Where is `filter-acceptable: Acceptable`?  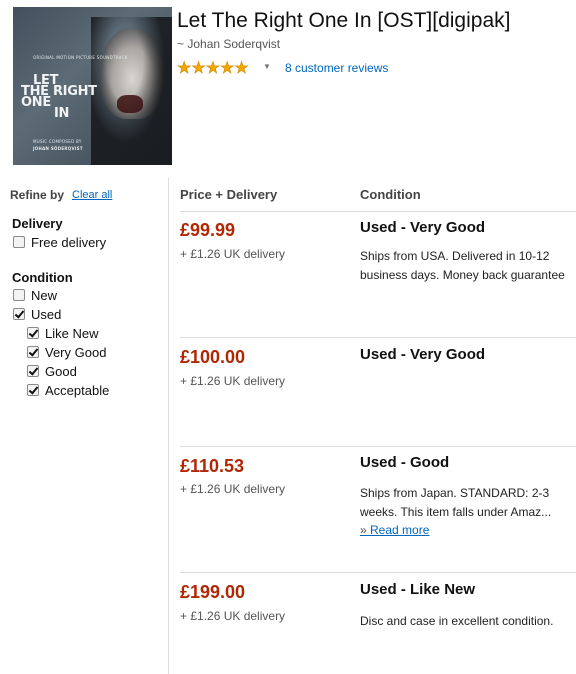 filter-acceptable: Acceptable is located at coordinates (68, 391).